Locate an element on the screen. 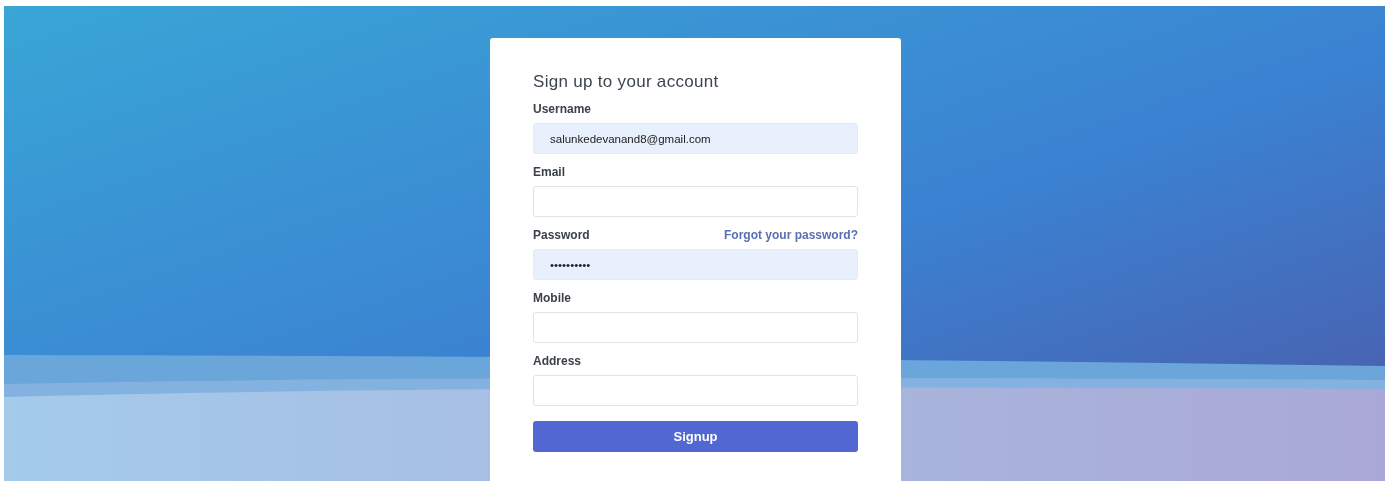  field-label: Password is located at coordinates (561, 236).